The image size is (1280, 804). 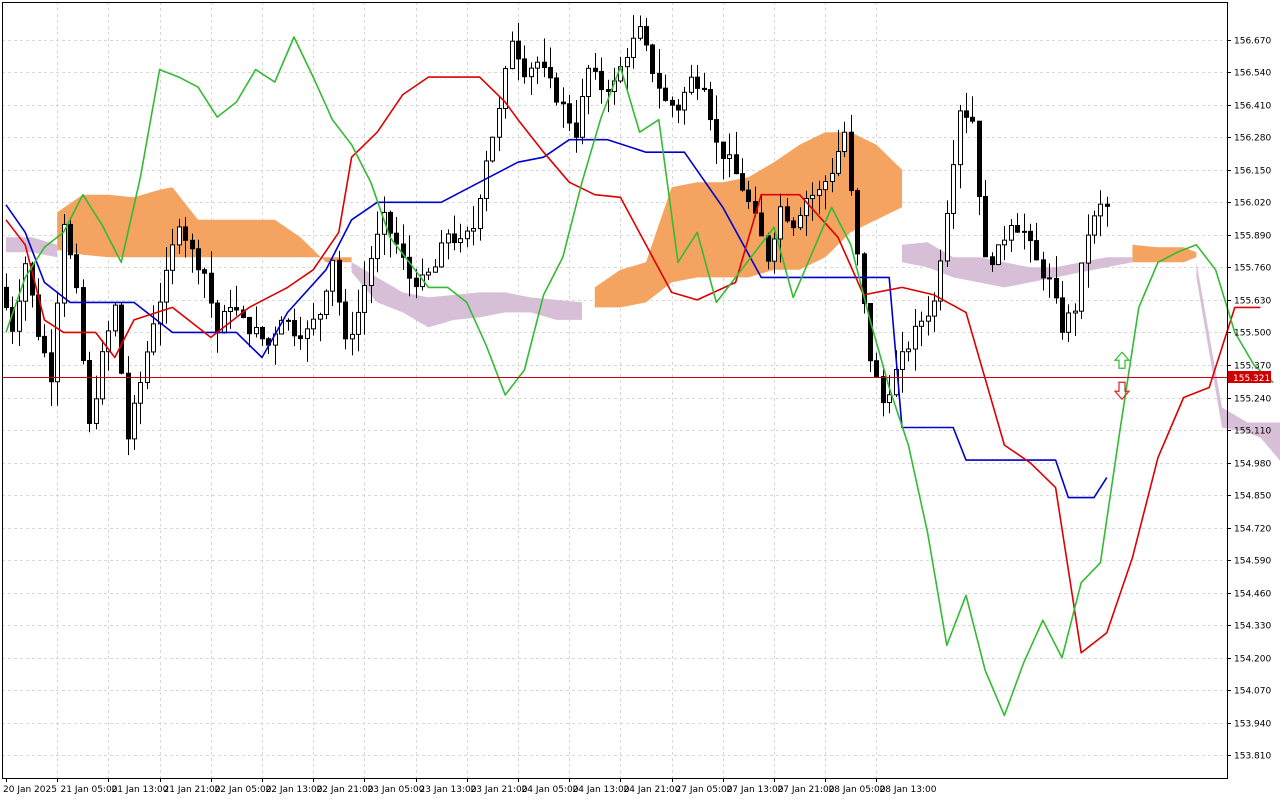 What do you see at coordinates (1252, 725) in the screenshot?
I see `y-tick-label: 153.940` at bounding box center [1252, 725].